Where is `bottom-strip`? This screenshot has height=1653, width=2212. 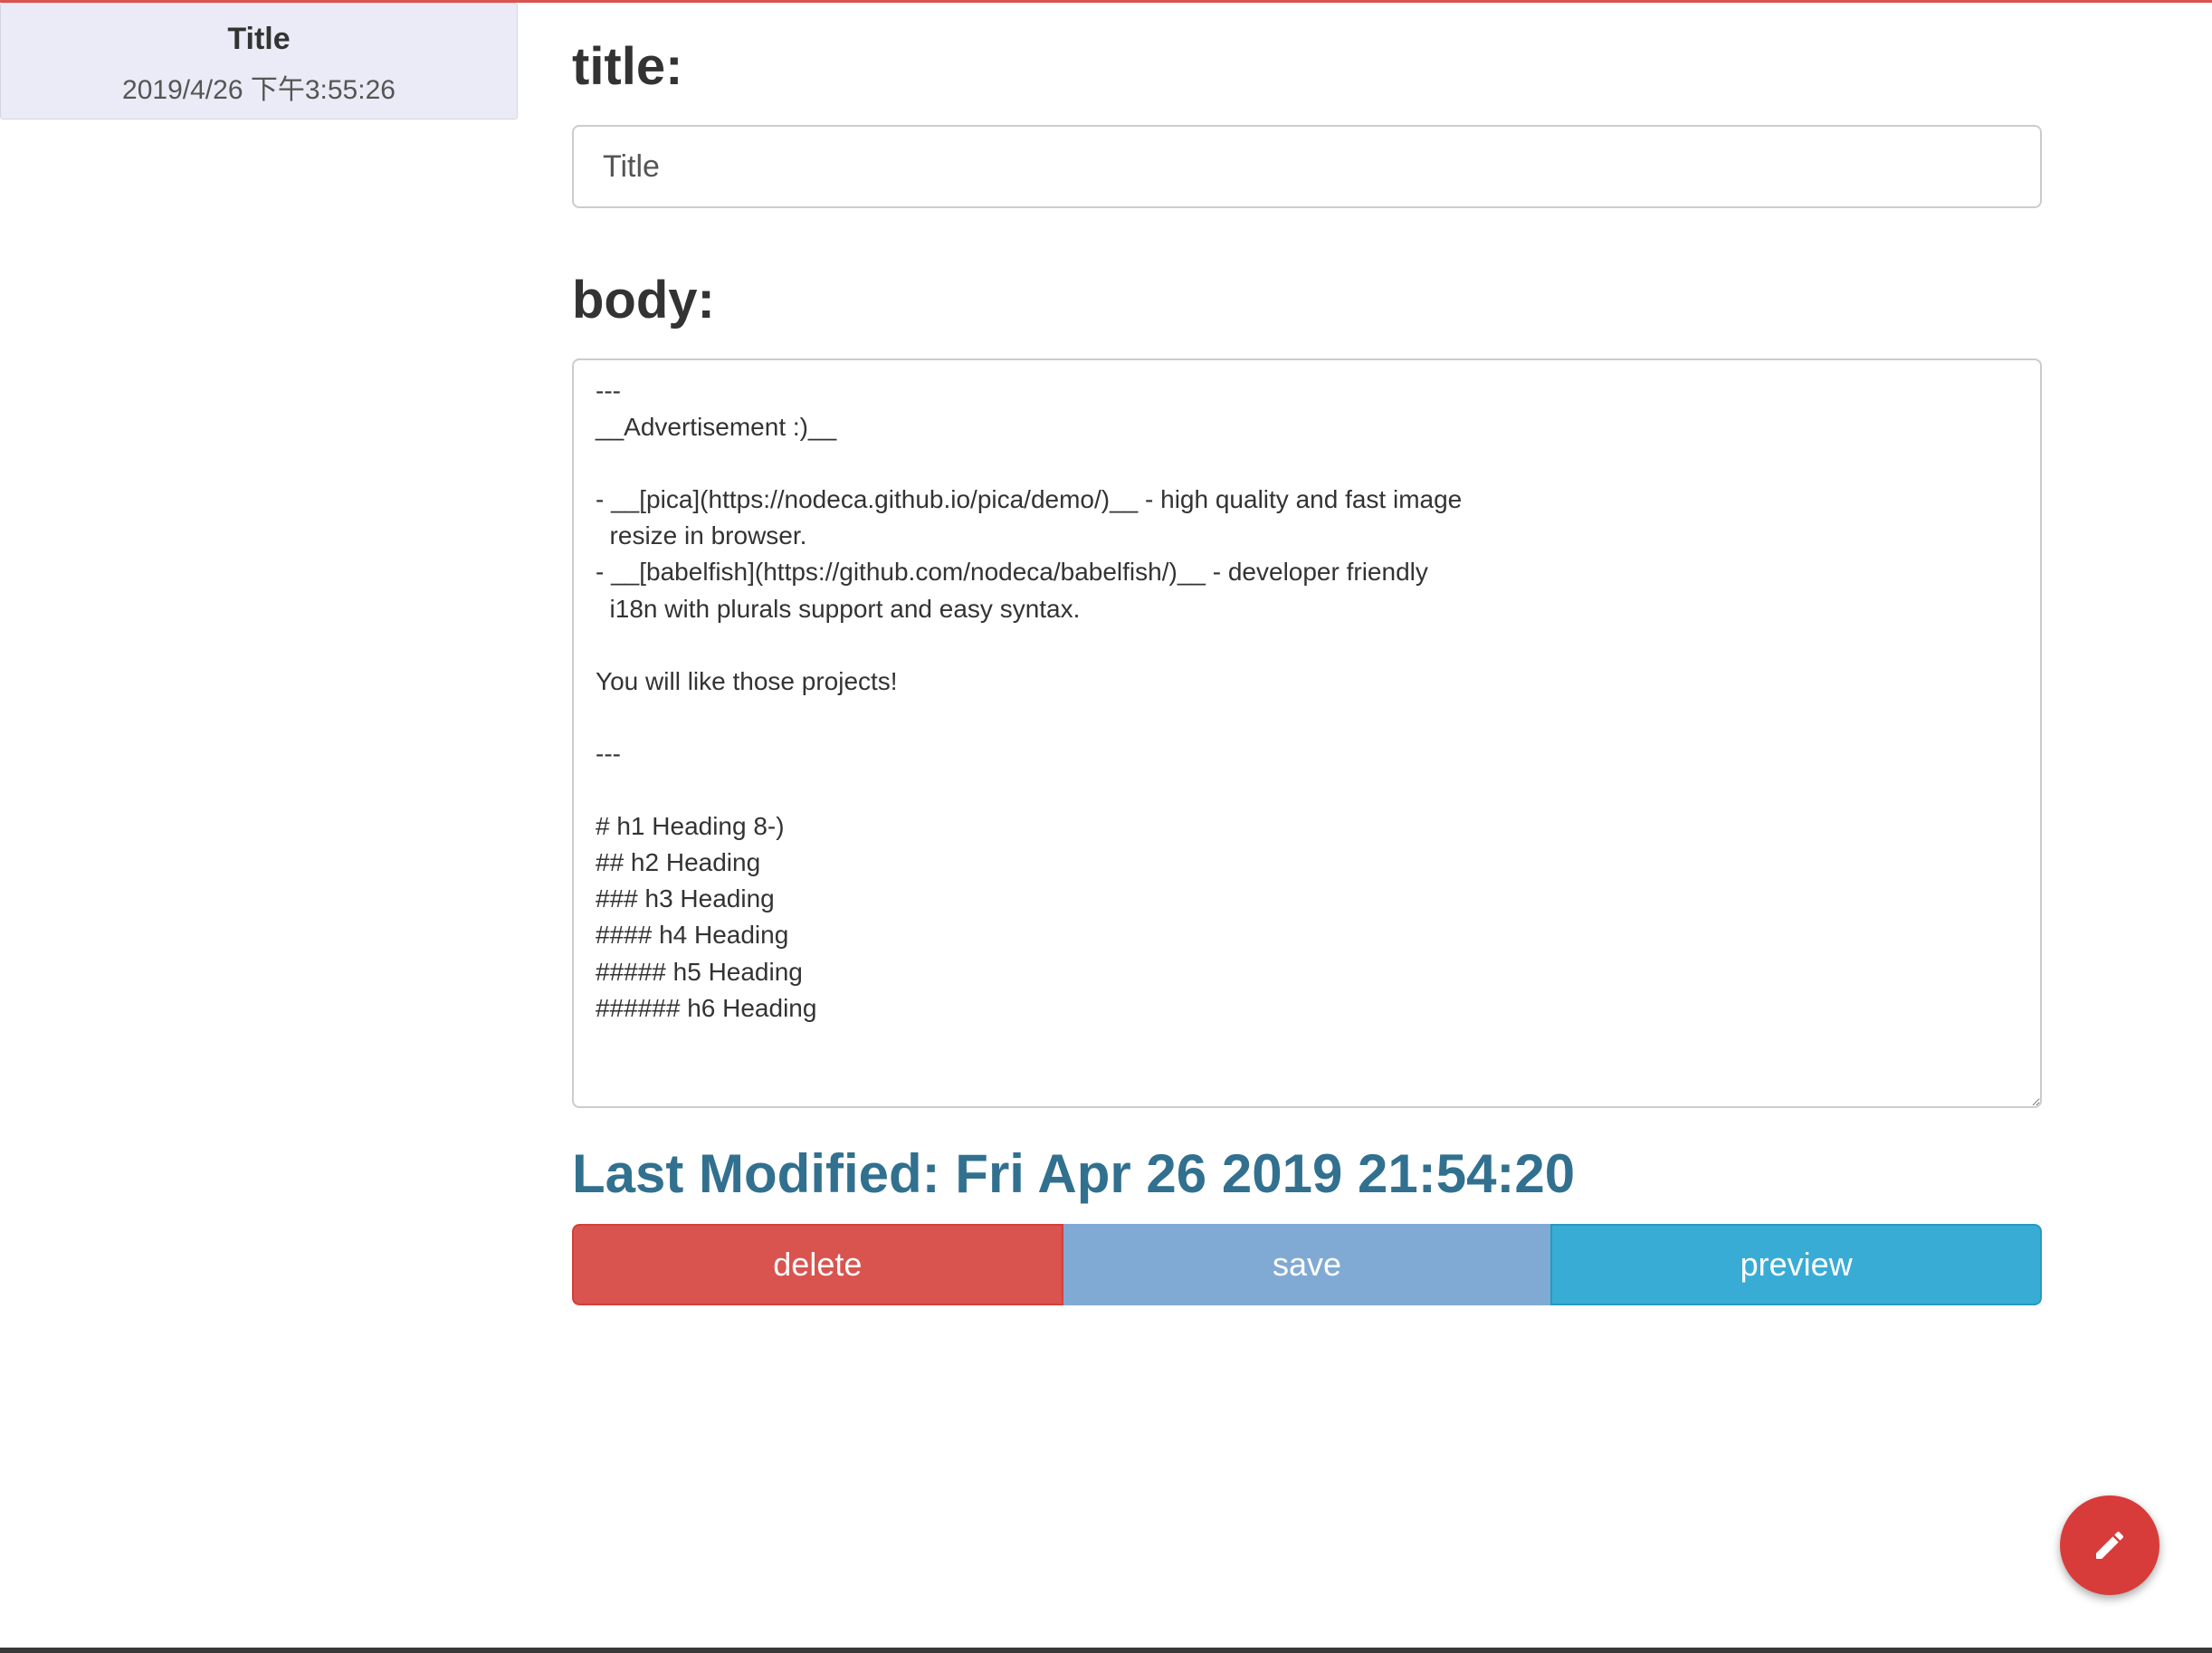
bottom-strip is located at coordinates (1106, 1650).